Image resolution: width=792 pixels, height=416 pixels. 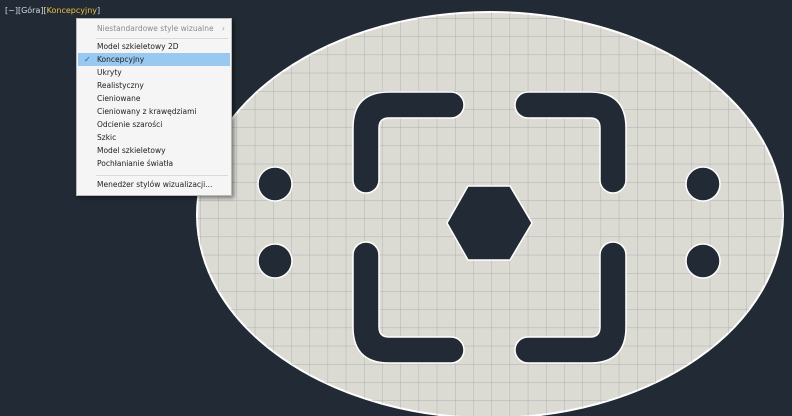 I want to click on hole-right-top, so click(x=703, y=184).